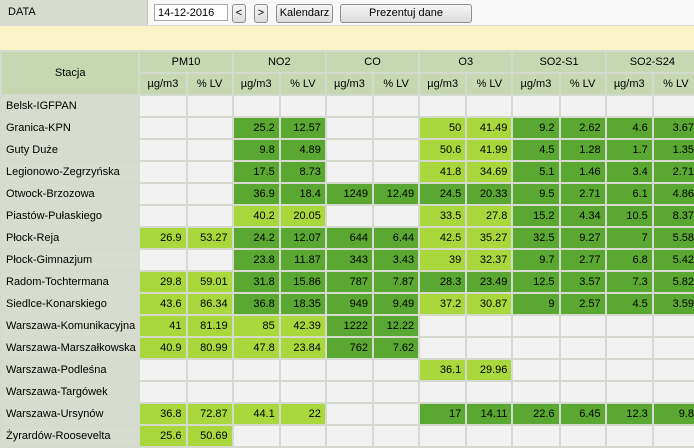 Image resolution: width=694 pixels, height=448 pixels. I want to click on measurement-cell: 9.5, so click(536, 194).